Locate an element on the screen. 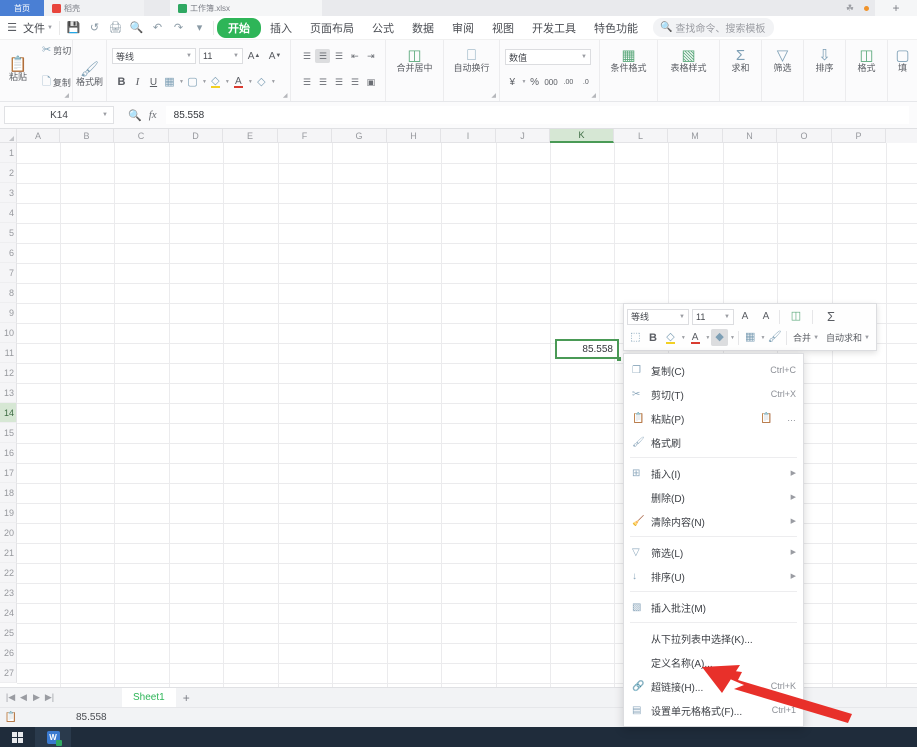  fill-button: ▢ 填 is located at coordinates (902, 60).